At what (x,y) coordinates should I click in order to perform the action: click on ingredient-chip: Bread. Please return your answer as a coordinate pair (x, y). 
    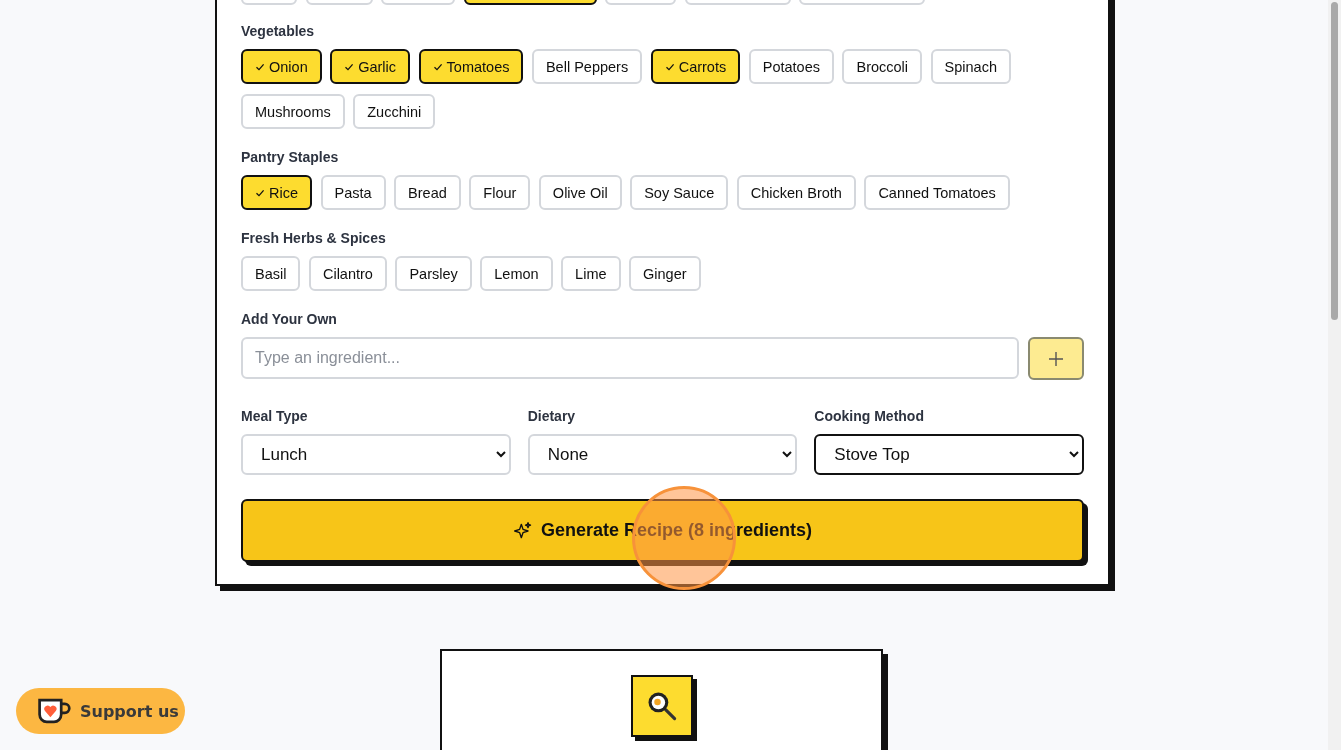
    Looking at the image, I should click on (427, 192).